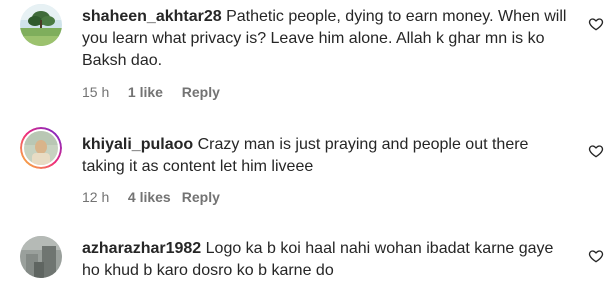  I want to click on comment-username: khiyali_pulaoo, so click(137, 144).